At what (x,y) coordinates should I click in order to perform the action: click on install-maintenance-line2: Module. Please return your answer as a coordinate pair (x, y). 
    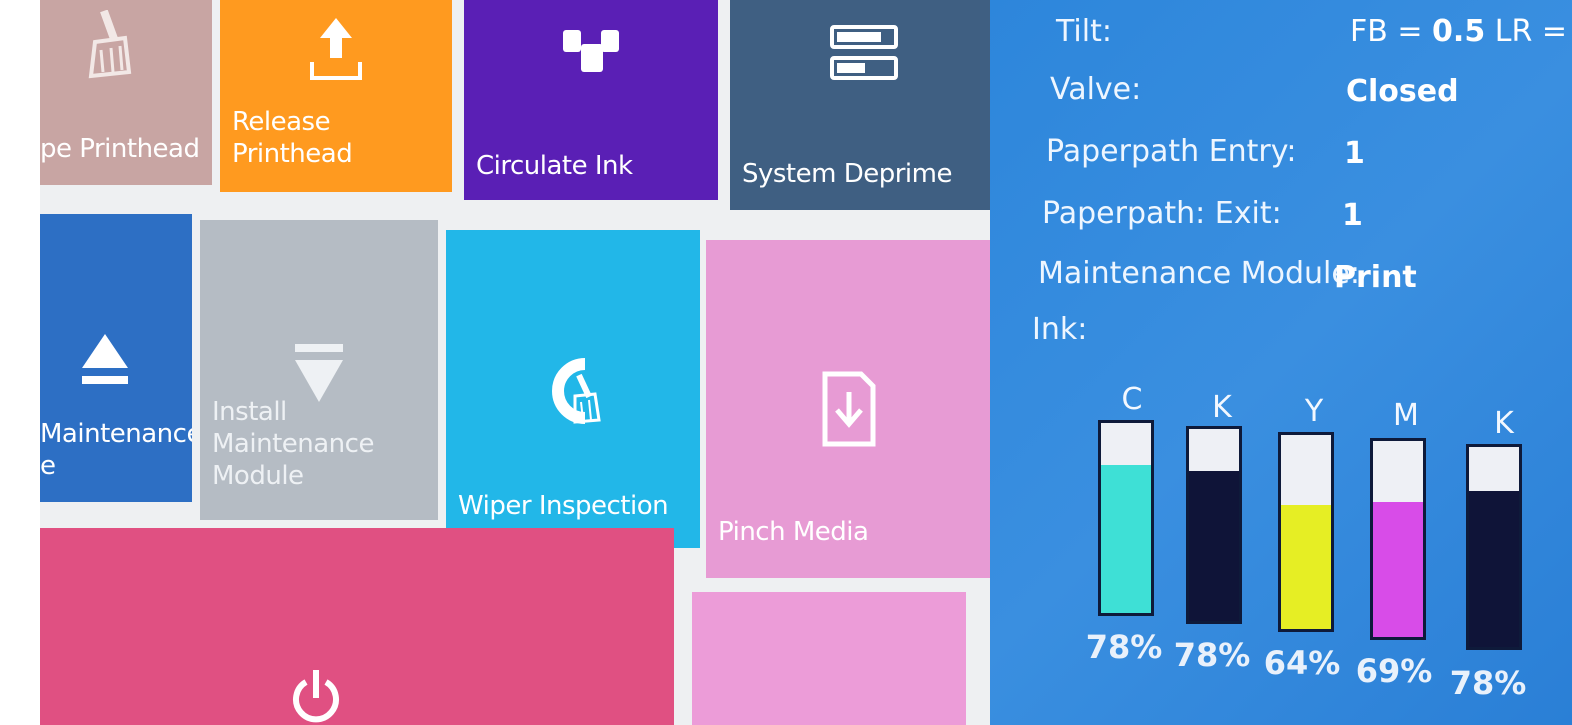
    Looking at the image, I should click on (258, 476).